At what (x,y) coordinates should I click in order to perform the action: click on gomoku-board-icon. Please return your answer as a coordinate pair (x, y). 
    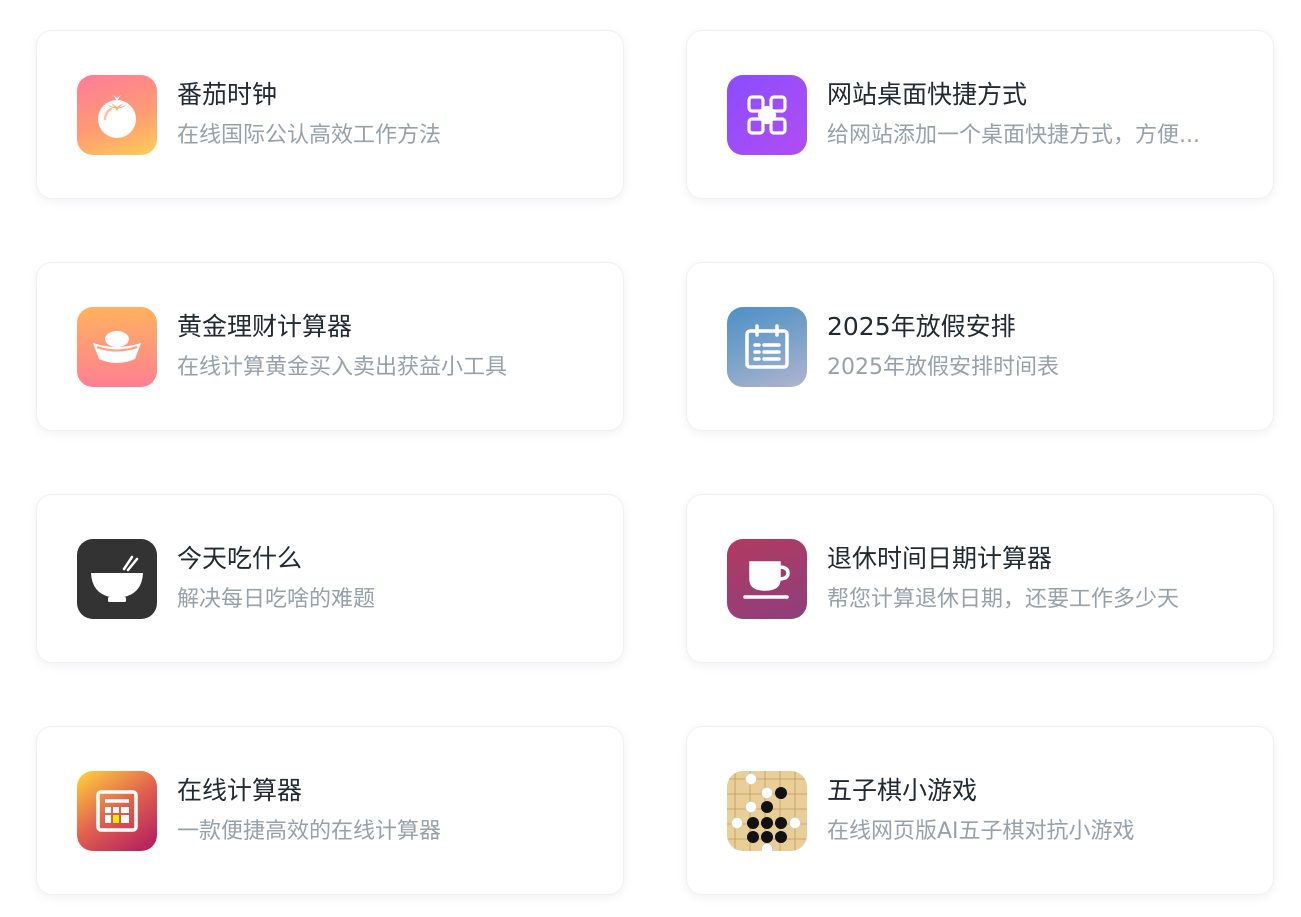
    Looking at the image, I should click on (767, 810).